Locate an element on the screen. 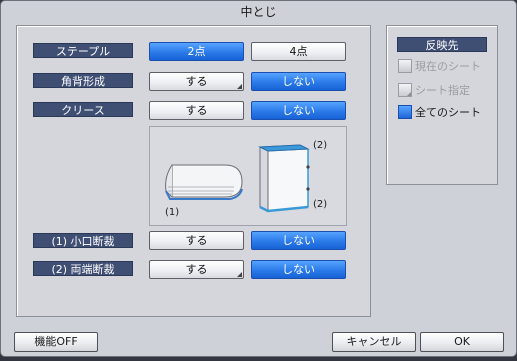  square-back-off-label: しない is located at coordinates (298, 81).